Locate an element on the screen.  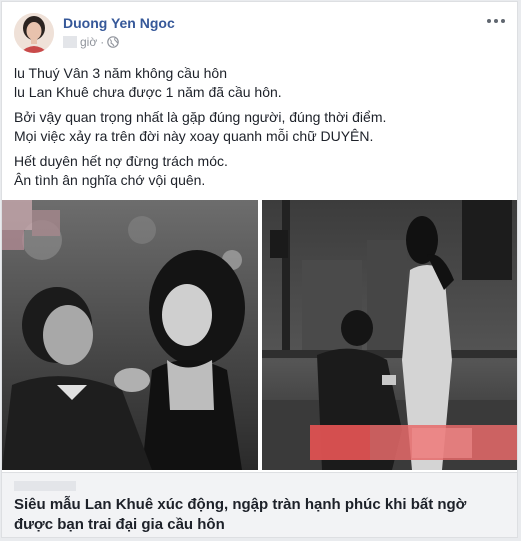
text-line: lu Lan Khuê chưa được 1 năm đã cầu hôn. is located at coordinates (148, 92).